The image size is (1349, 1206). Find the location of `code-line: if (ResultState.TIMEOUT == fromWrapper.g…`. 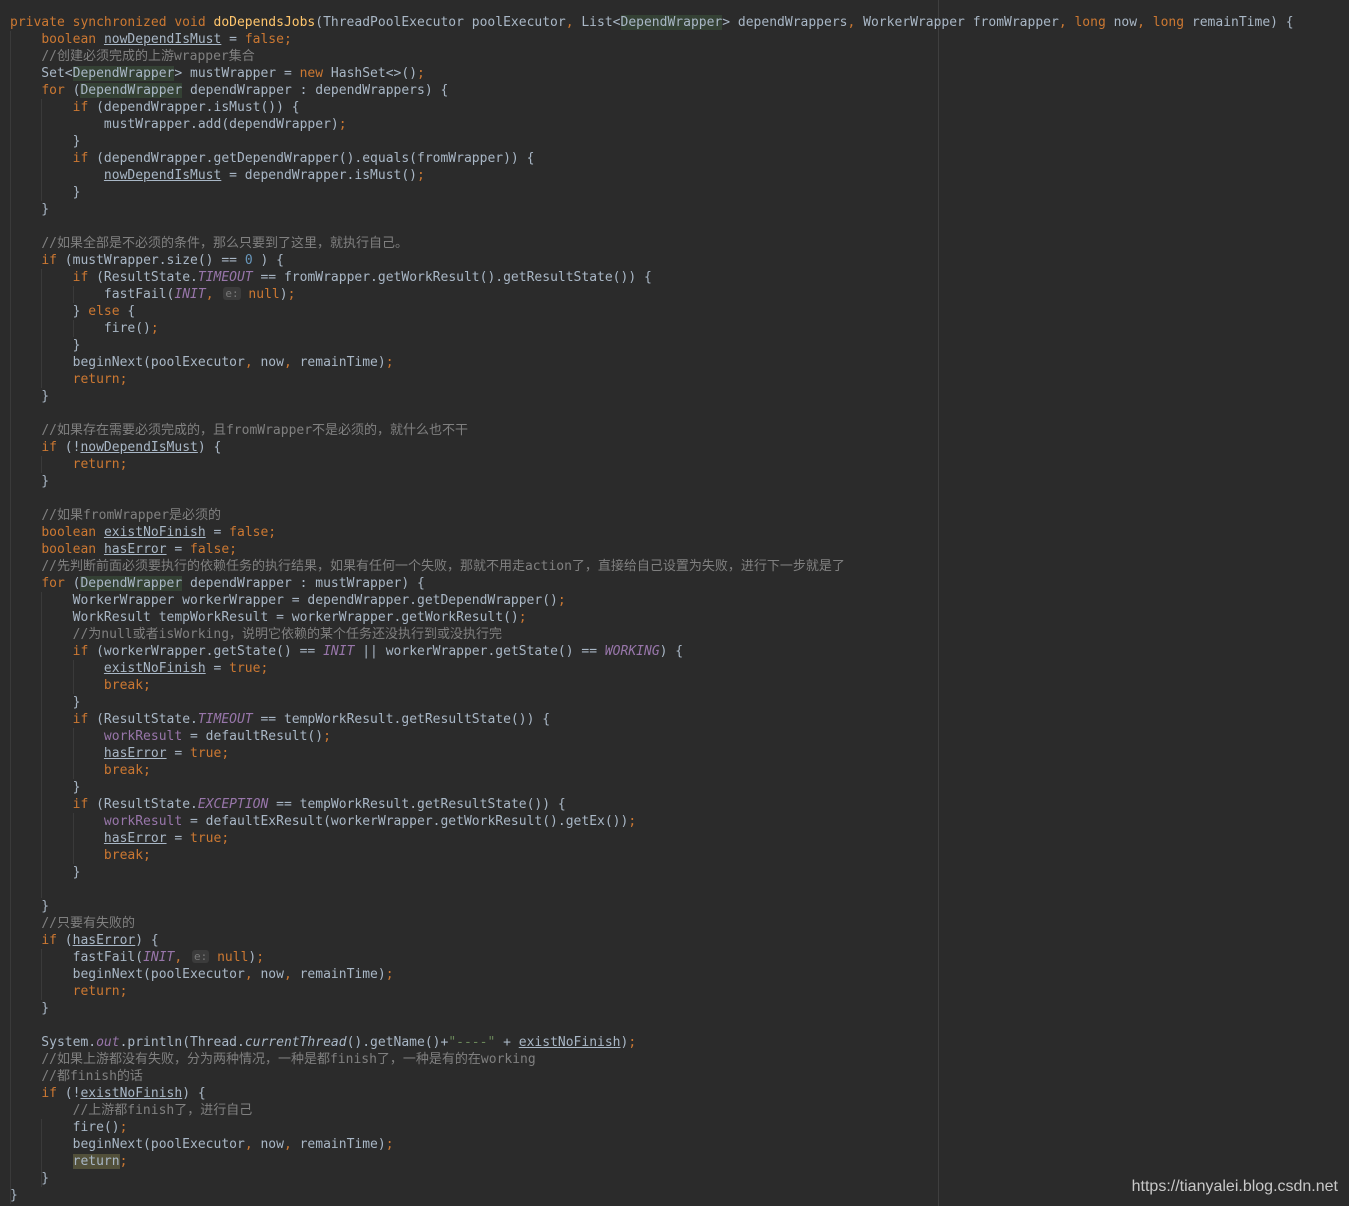

code-line: if (ResultState.TIMEOUT == fromWrapper.g… is located at coordinates (652, 277).